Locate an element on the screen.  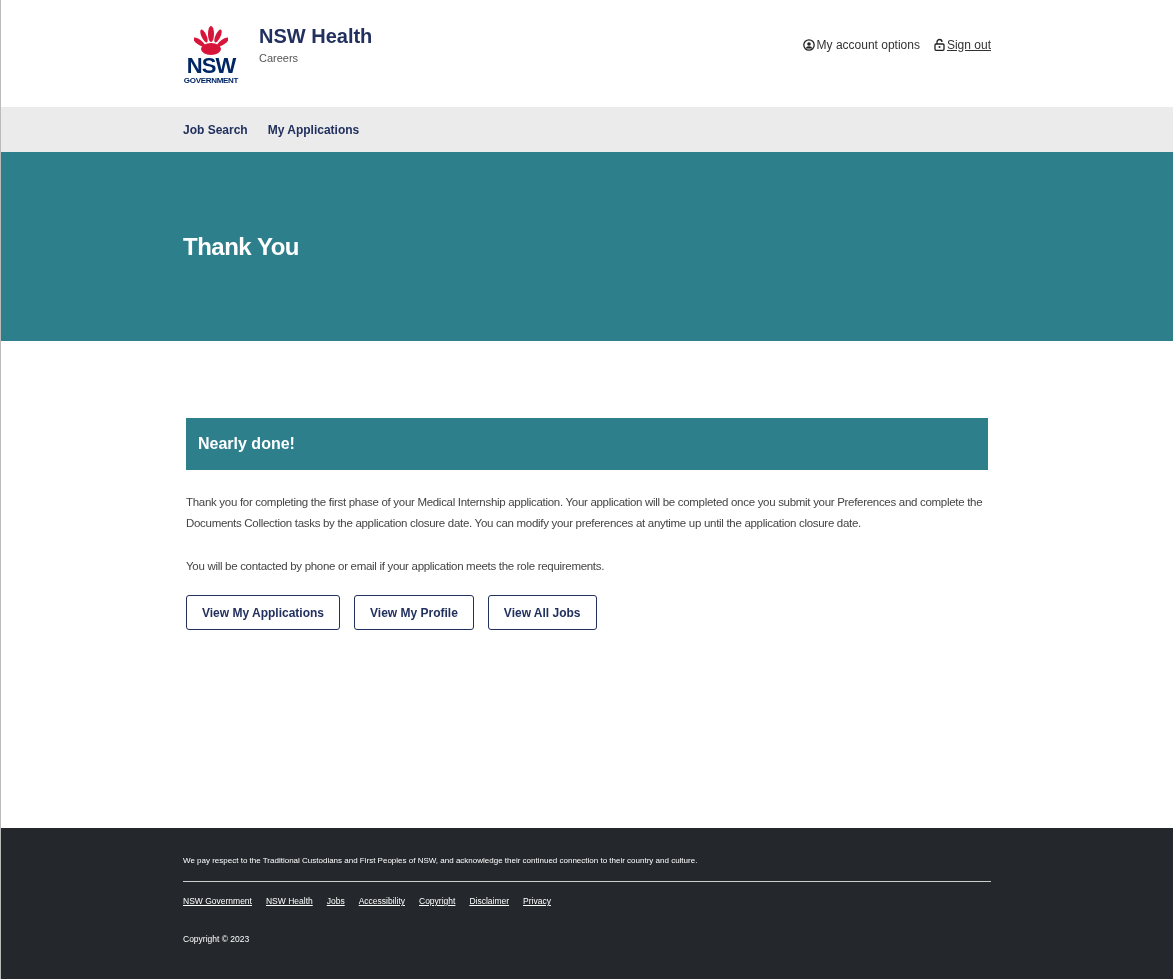
action-button: View My Applications is located at coordinates (263, 612).